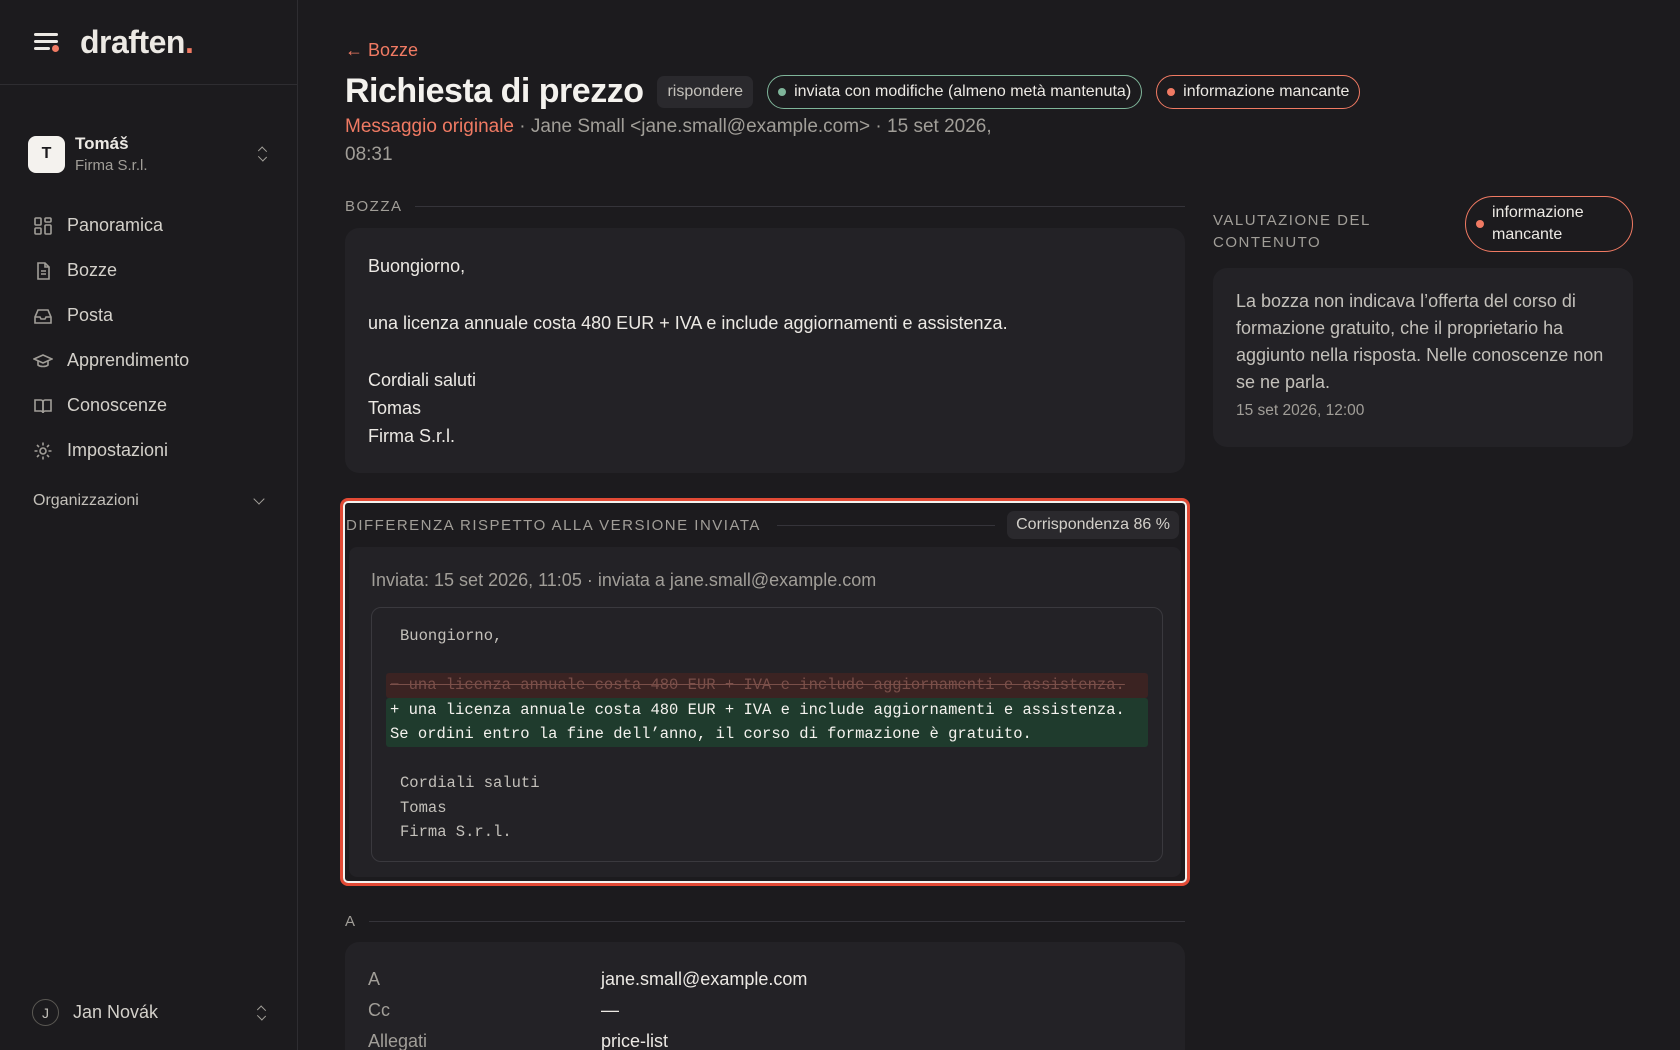 The height and width of the screenshot is (1050, 1680). Describe the element at coordinates (634, 1040) in the screenshot. I see `attachment-link: price-list` at that location.